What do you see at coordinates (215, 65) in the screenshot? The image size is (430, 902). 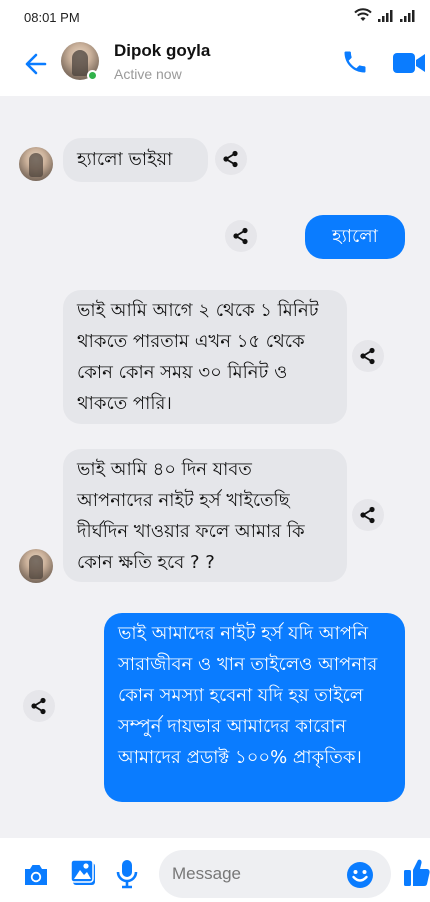 I see `chat-header: Dipok goyla Active now` at bounding box center [215, 65].